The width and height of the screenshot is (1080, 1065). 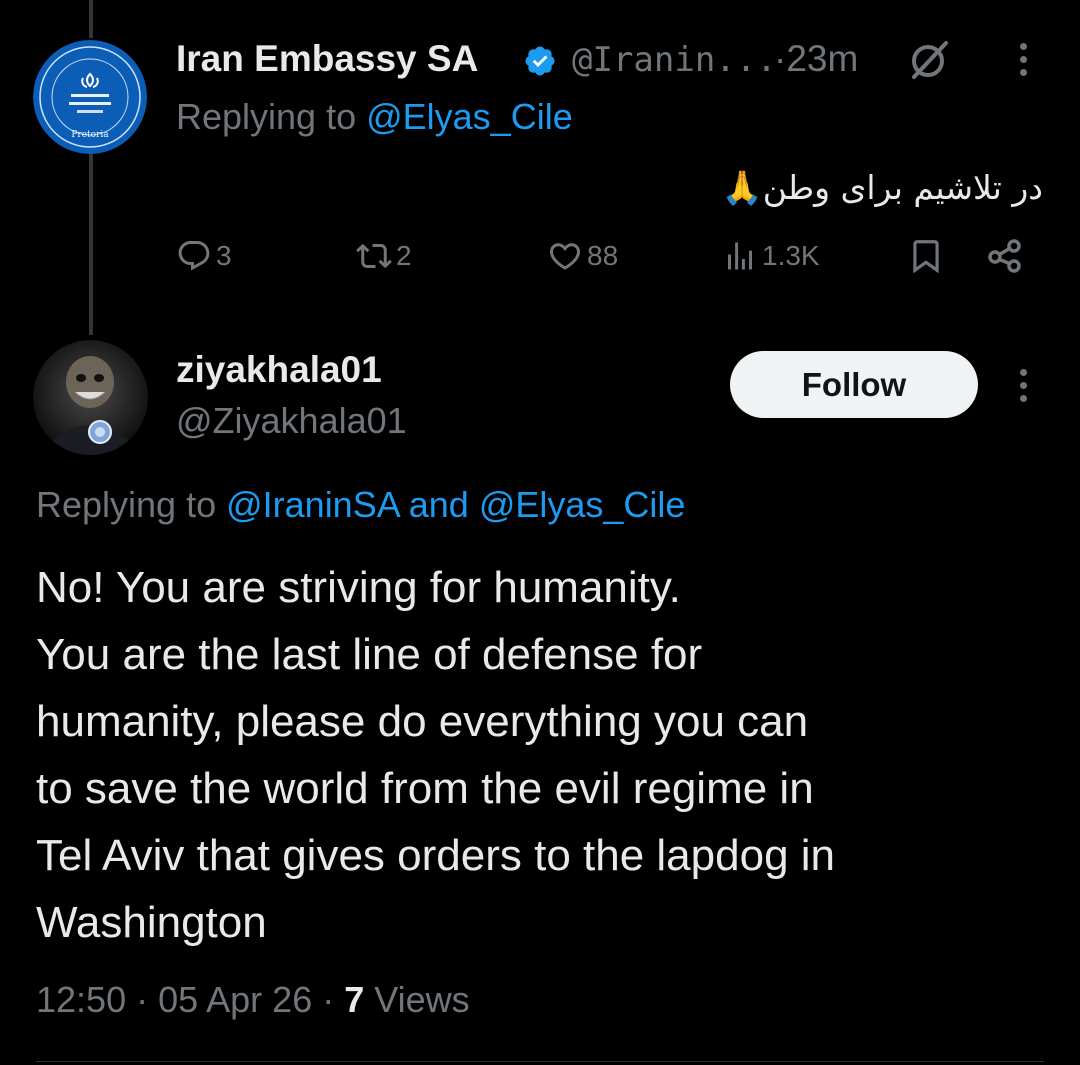 What do you see at coordinates (271, 116) in the screenshot?
I see `replying-to-label: Replying to` at bounding box center [271, 116].